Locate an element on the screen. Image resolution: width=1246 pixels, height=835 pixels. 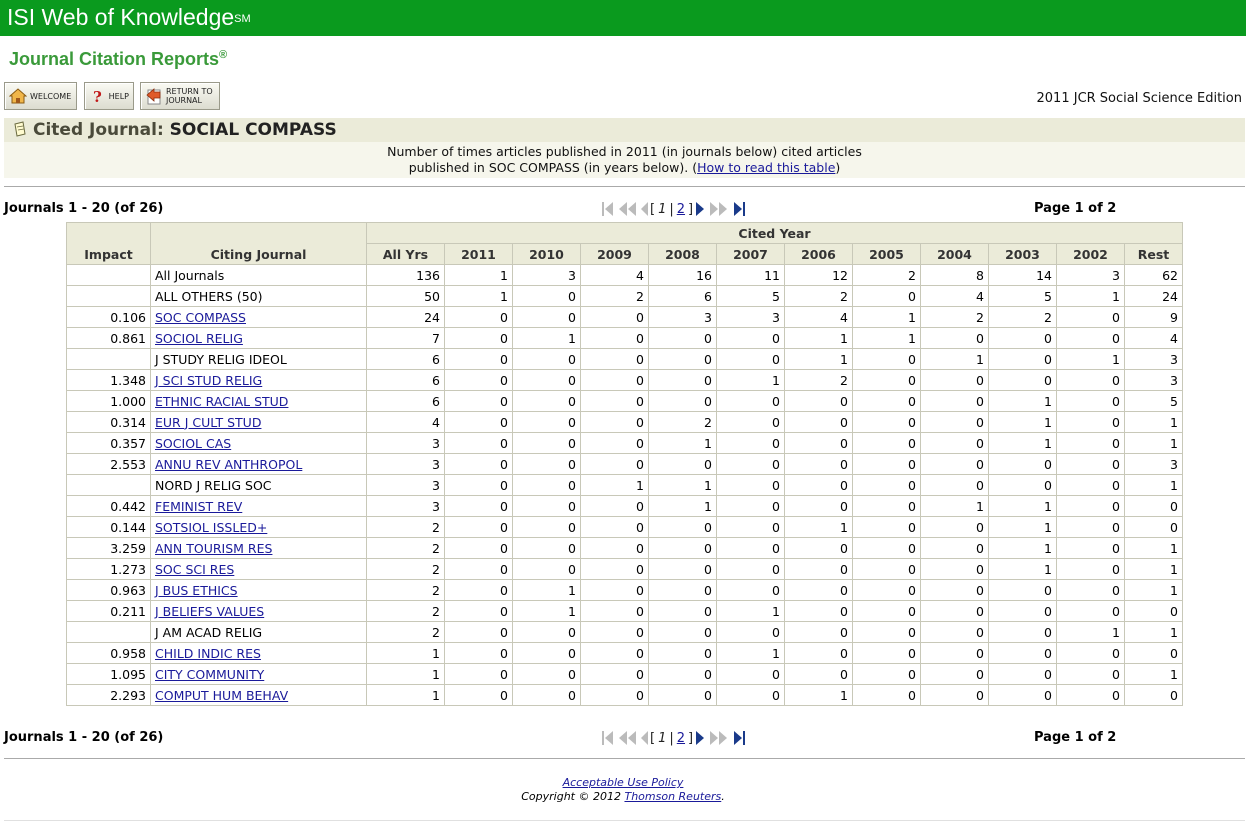
journal-link: ANNU REV ANTHROPOL is located at coordinates (228, 464).